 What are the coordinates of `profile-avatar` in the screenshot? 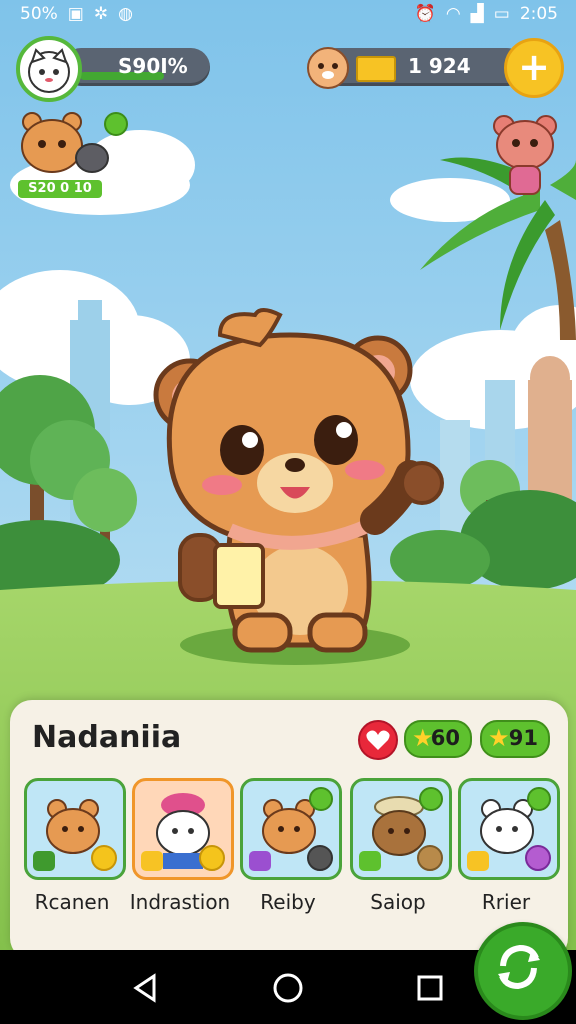 It's located at (49, 69).